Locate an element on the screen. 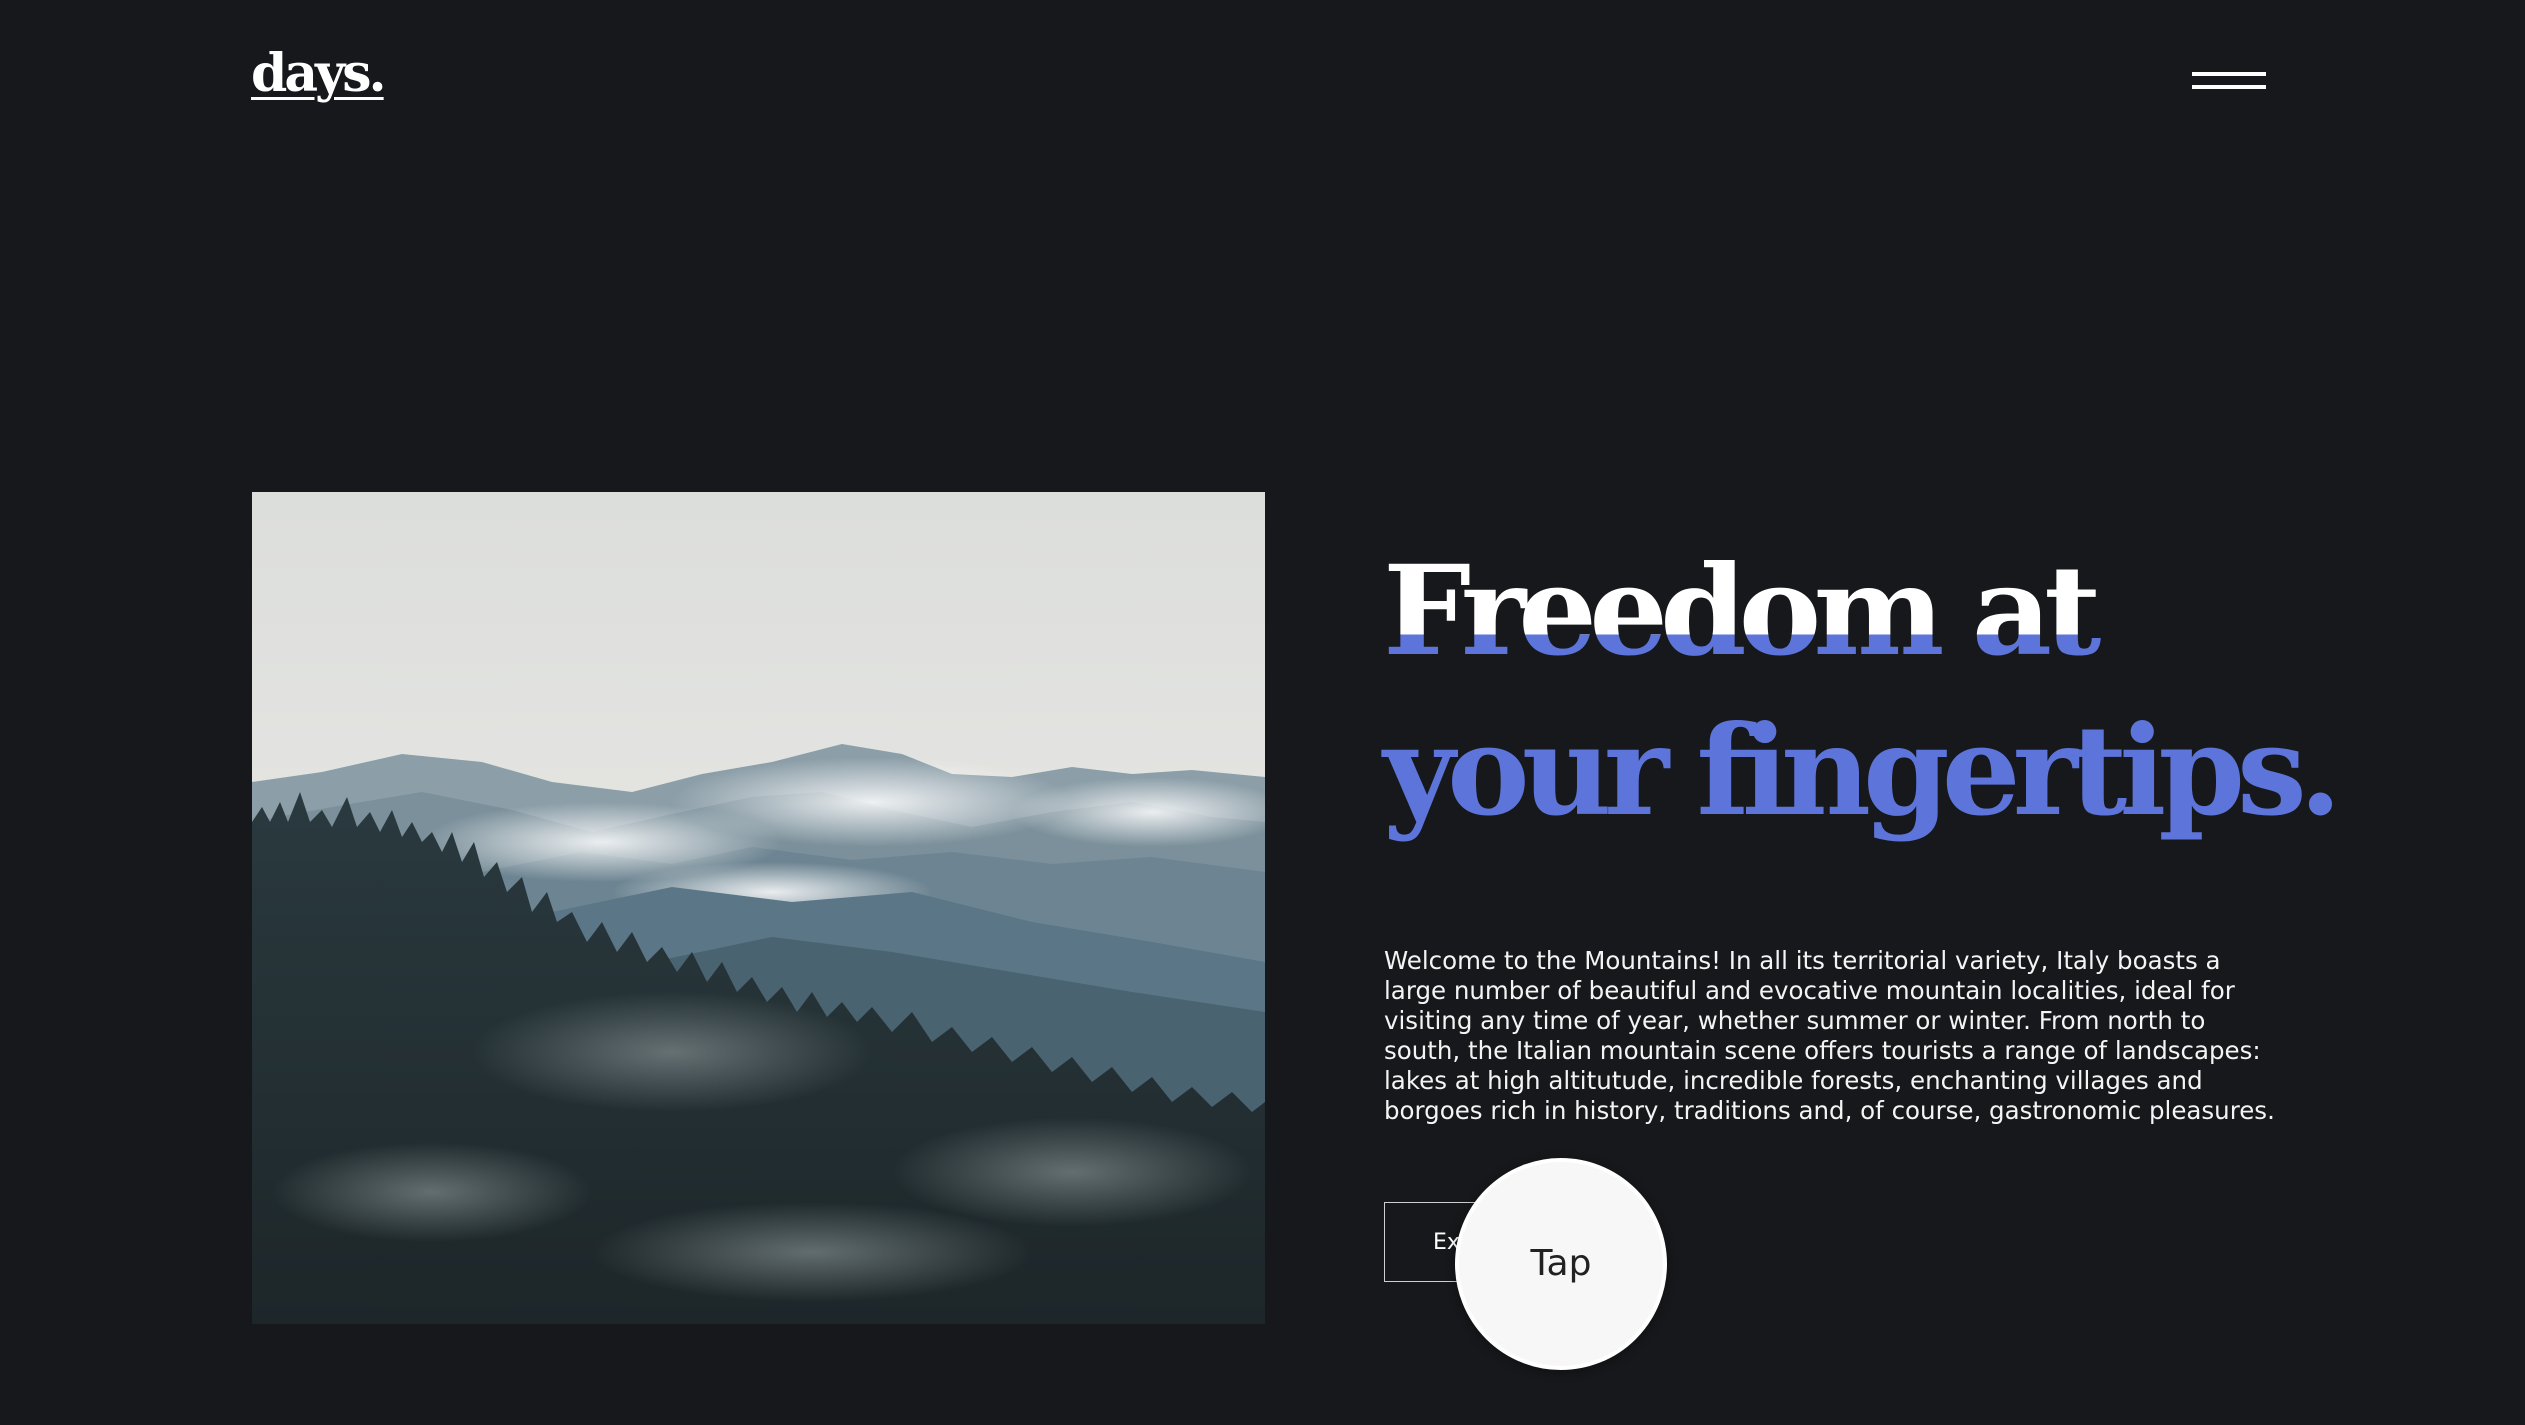 The image size is (2525, 1425). hero-headline: Freedom at your fingertips. is located at coordinates (1908, 692).